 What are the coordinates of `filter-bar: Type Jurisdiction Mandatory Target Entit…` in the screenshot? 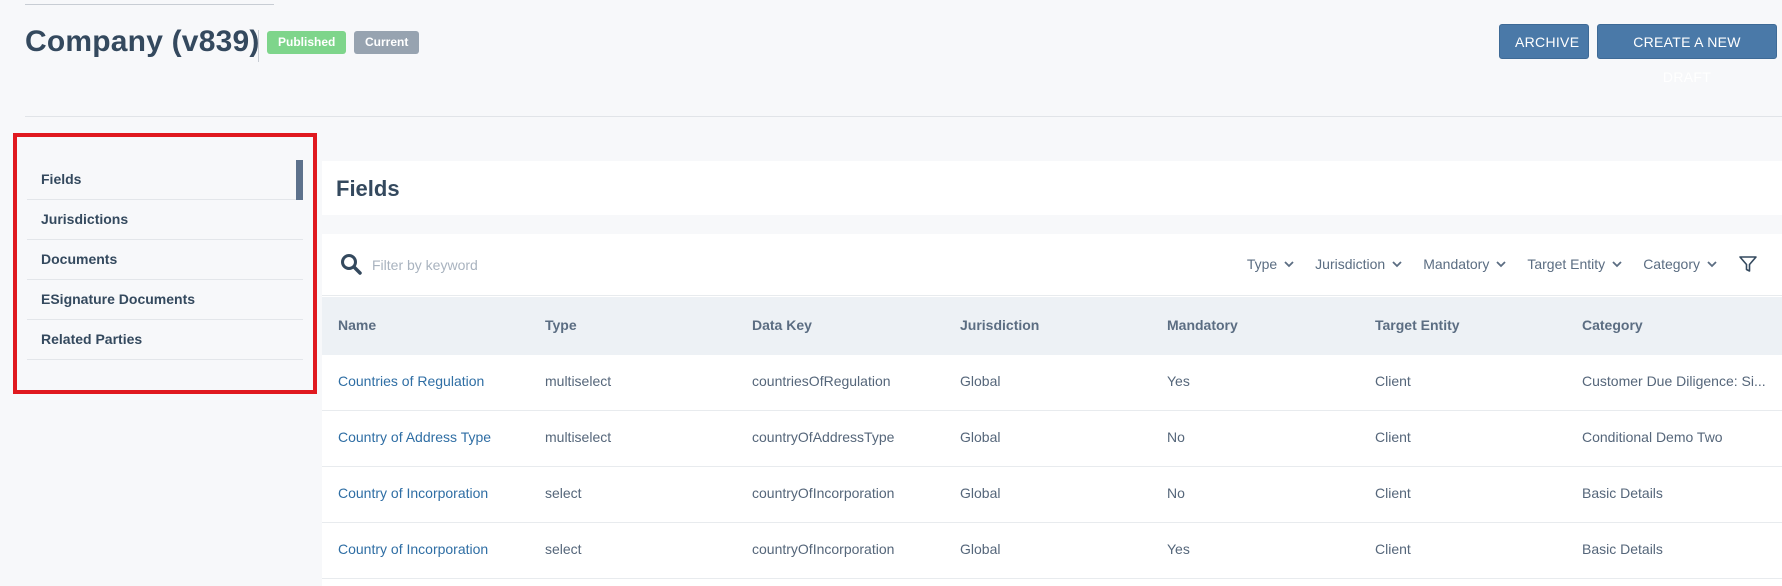 It's located at (1052, 265).